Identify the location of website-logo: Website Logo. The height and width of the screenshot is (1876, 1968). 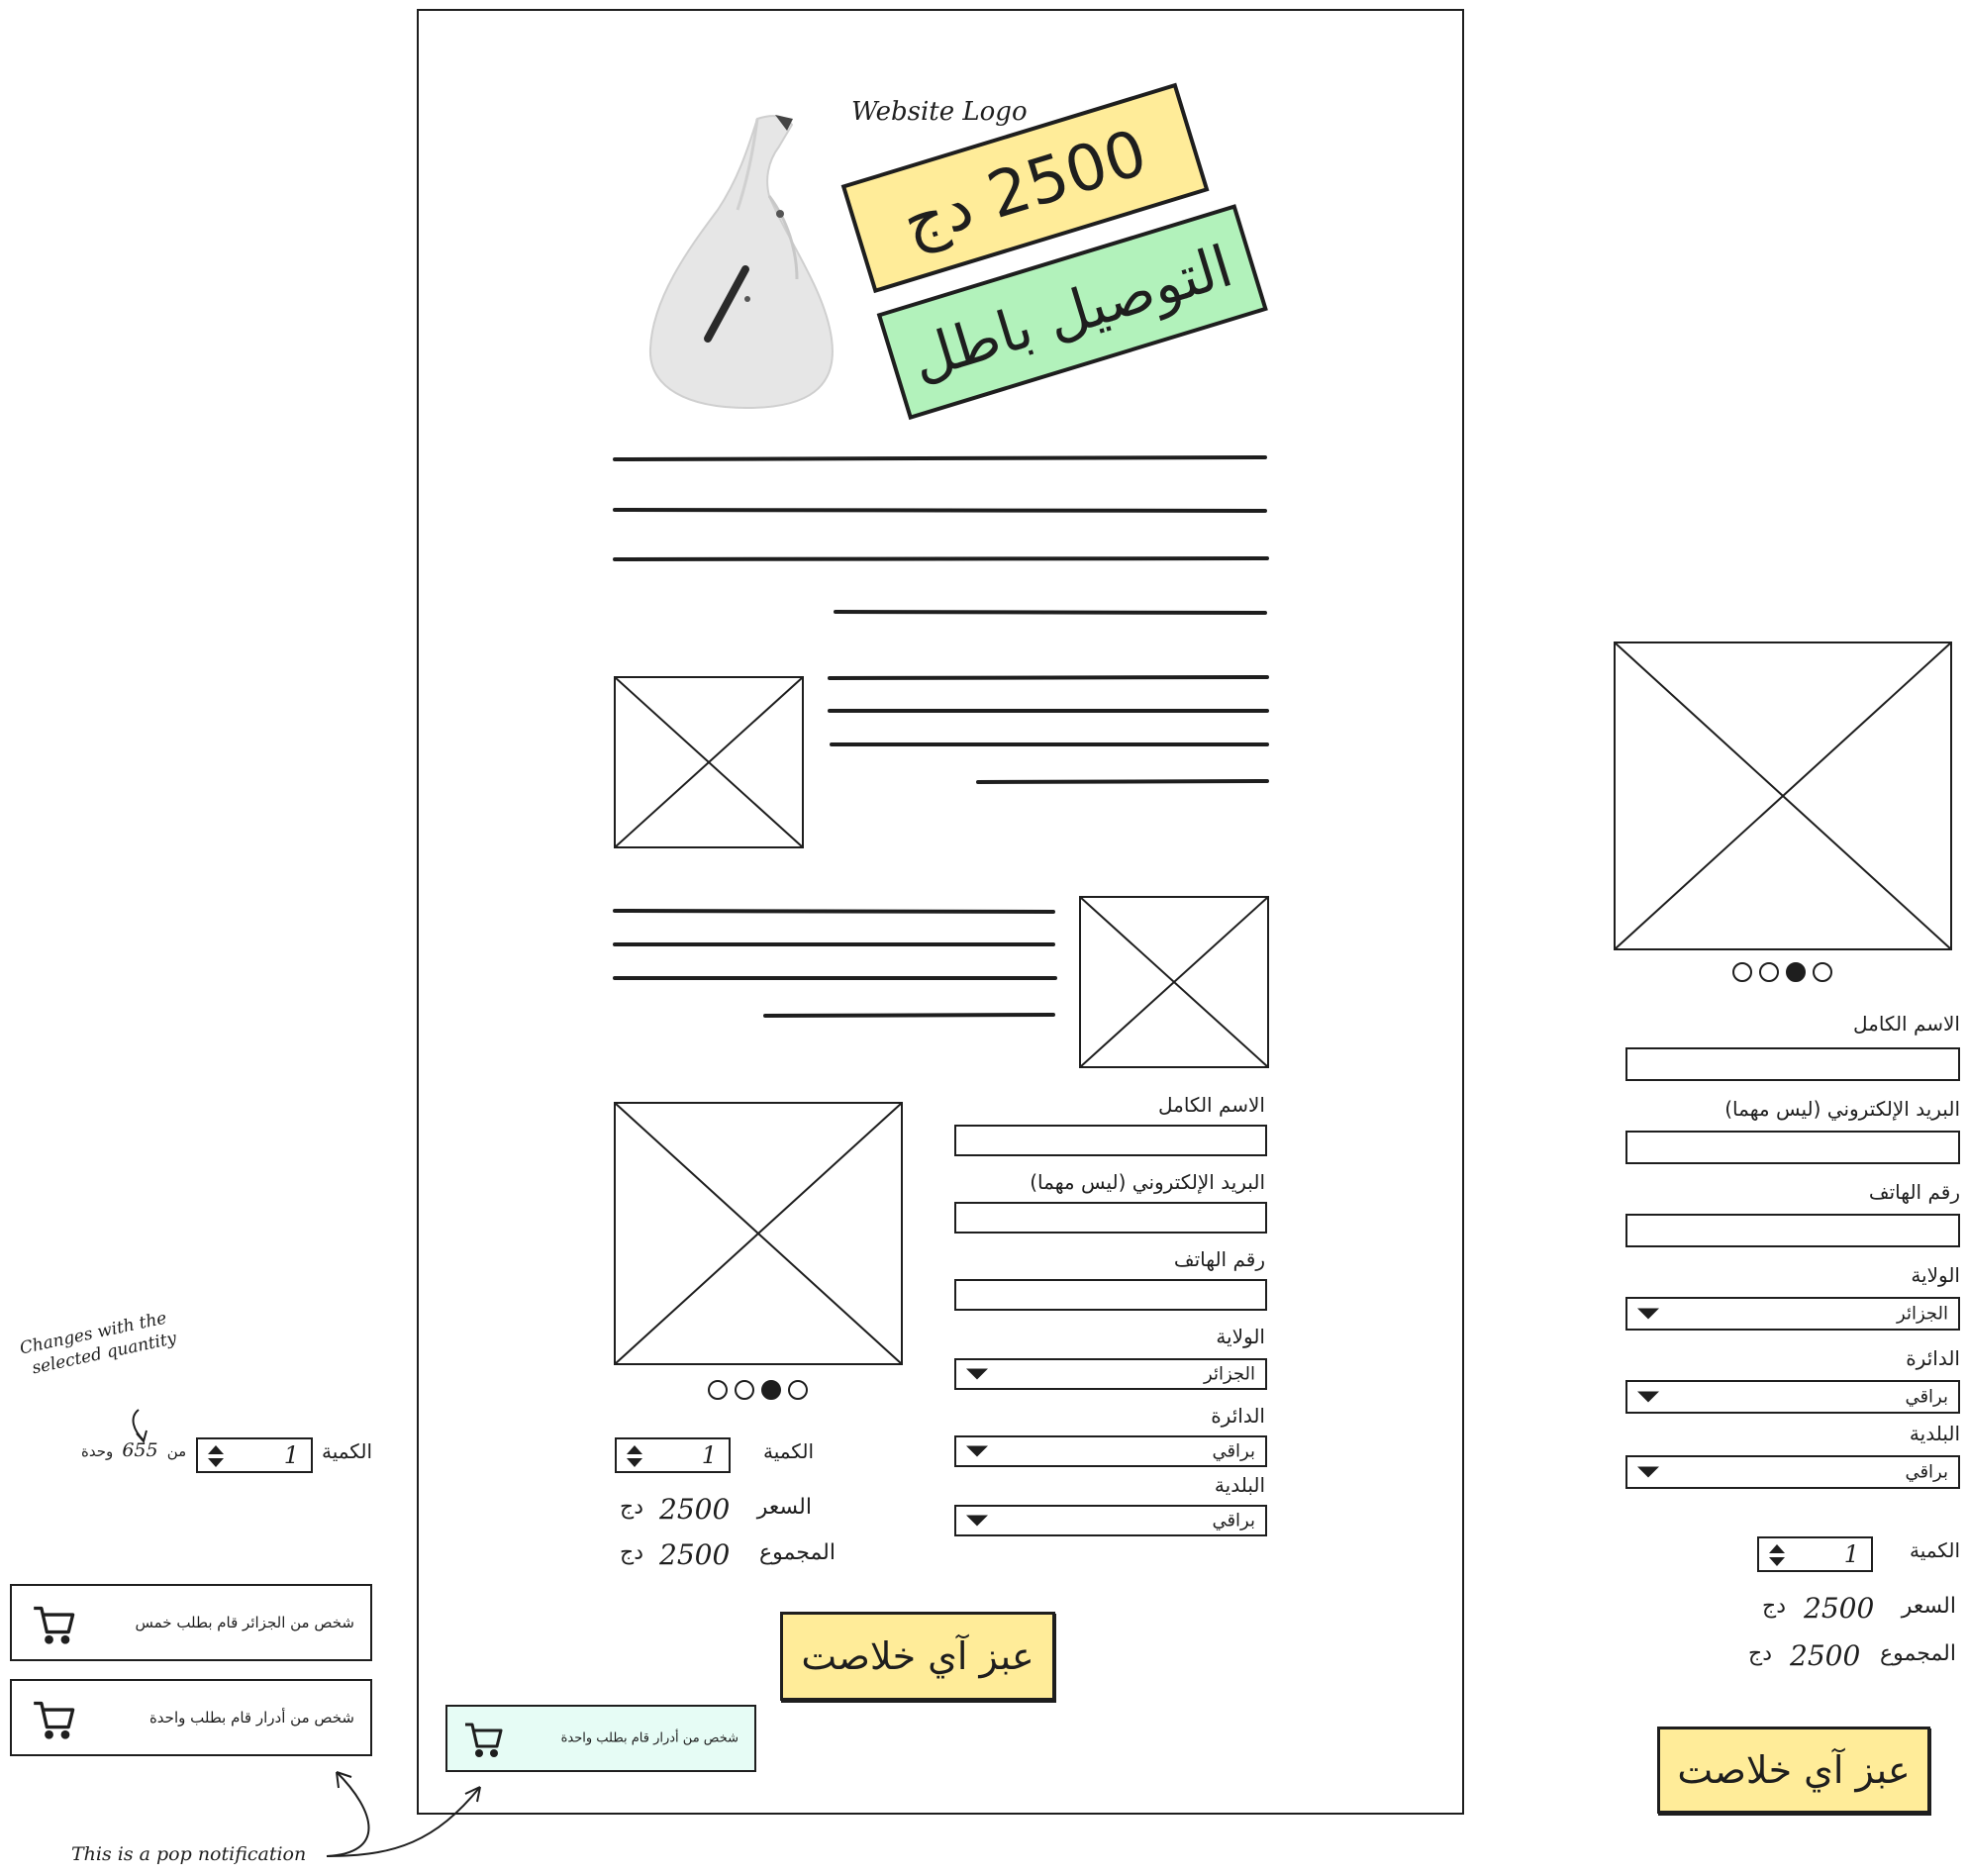
(940, 112).